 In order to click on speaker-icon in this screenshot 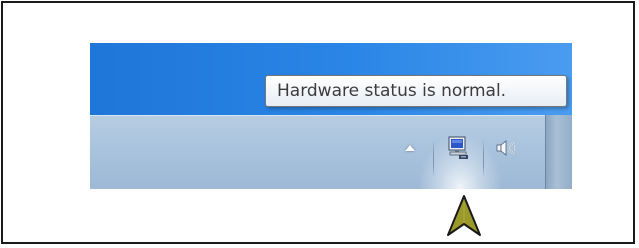, I will do `click(507, 148)`.